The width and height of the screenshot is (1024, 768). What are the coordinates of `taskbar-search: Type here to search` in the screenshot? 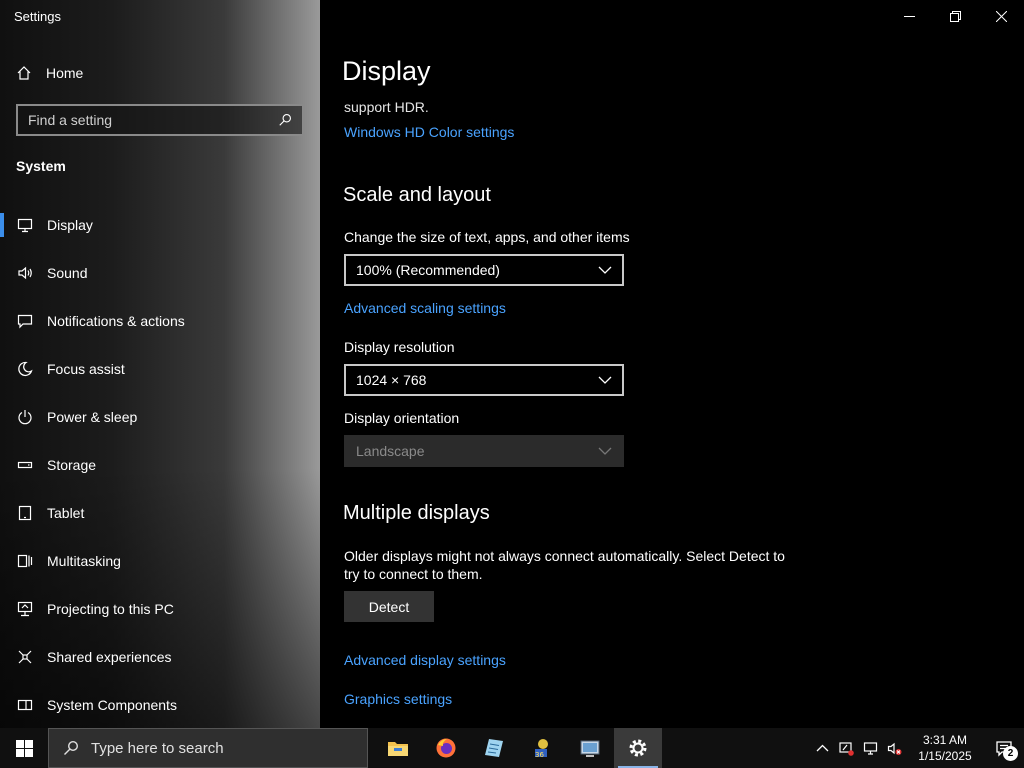 It's located at (208, 748).